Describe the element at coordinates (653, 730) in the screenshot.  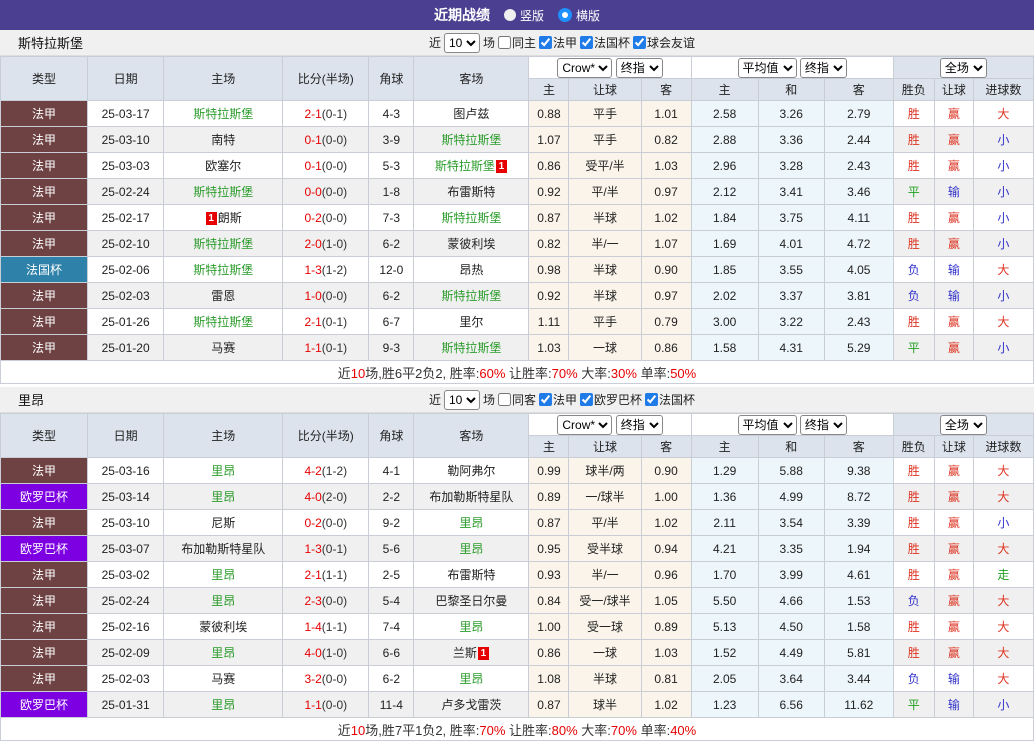
I see `summary-text: 单率:` at that location.